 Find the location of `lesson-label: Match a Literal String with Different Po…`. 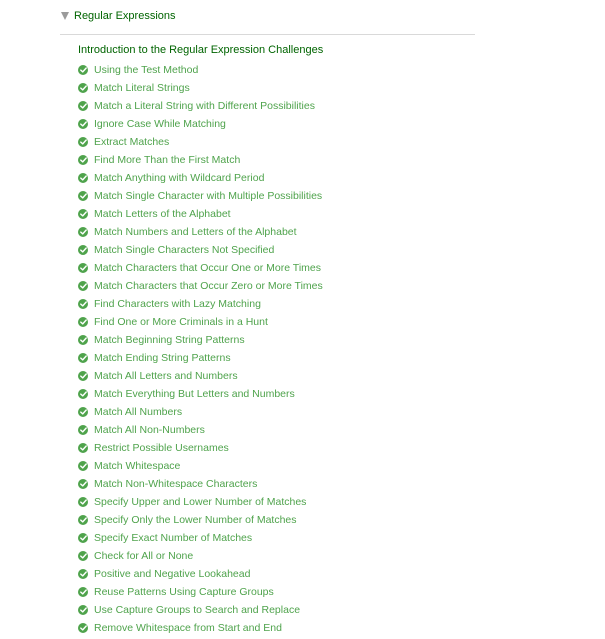

lesson-label: Match a Literal String with Different Po… is located at coordinates (204, 106).